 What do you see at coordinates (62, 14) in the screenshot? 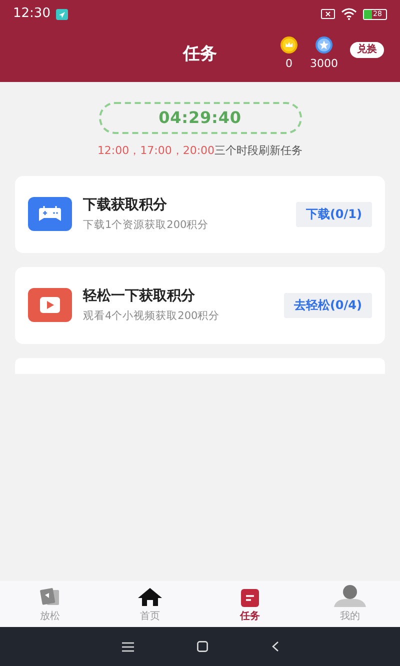
I see `telegram-icon` at bounding box center [62, 14].